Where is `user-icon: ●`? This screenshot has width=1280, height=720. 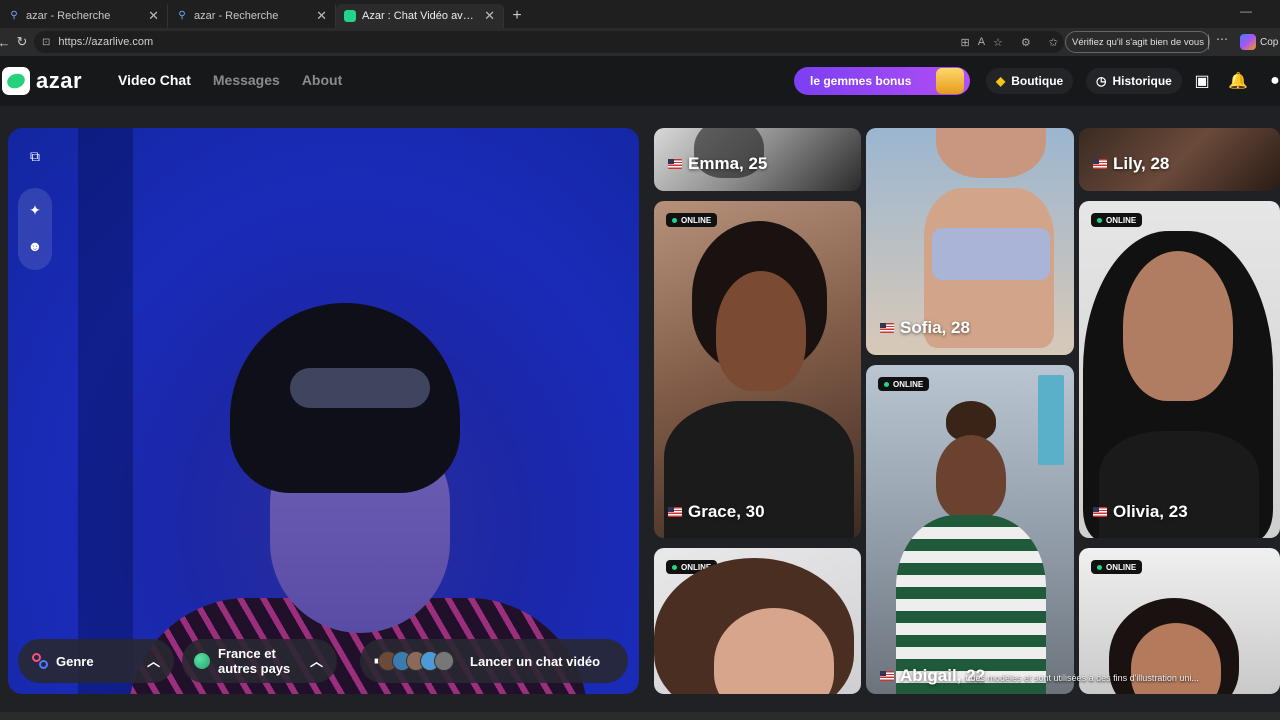
user-icon: ● is located at coordinates (1272, 81).